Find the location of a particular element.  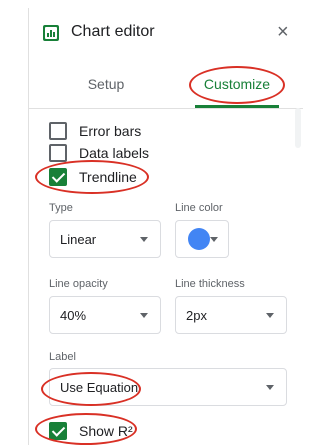

type-label: Type is located at coordinates (61, 208).